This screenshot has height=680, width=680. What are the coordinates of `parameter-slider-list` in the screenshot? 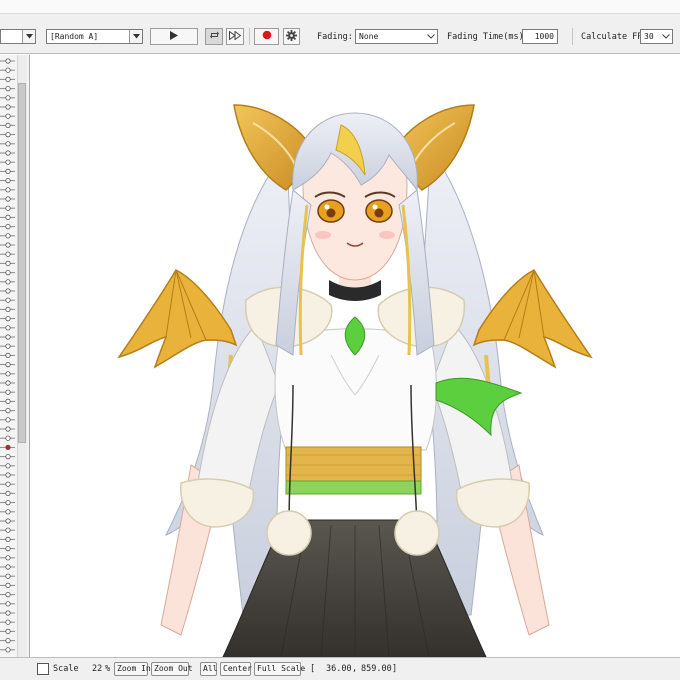 It's located at (8, 356).